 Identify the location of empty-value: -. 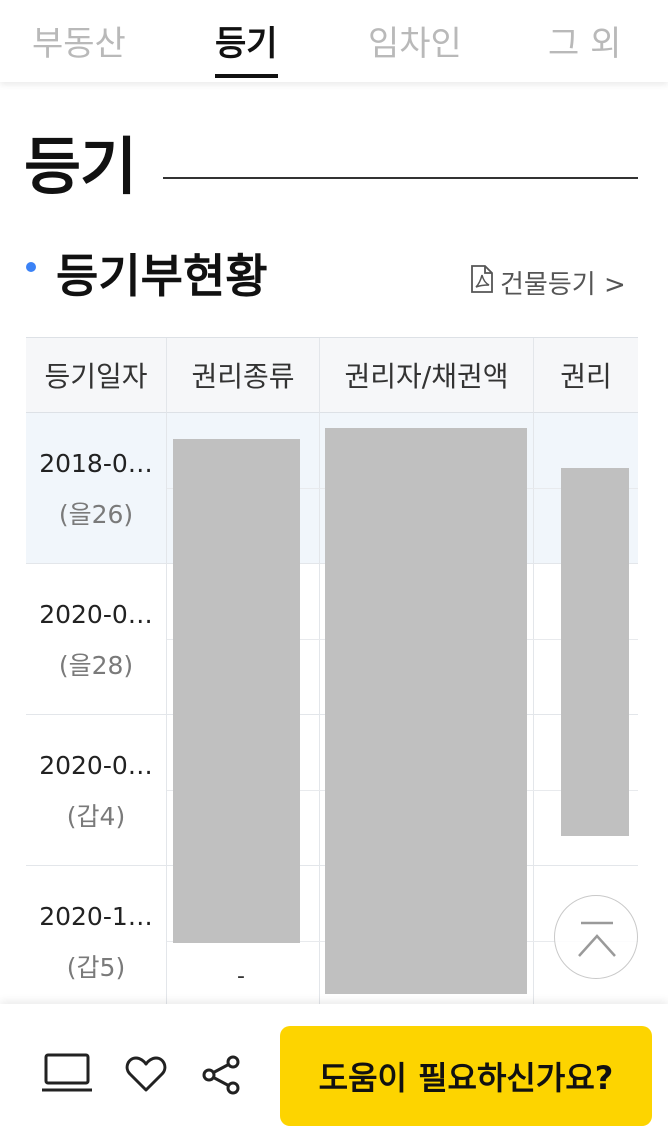
(241, 976).